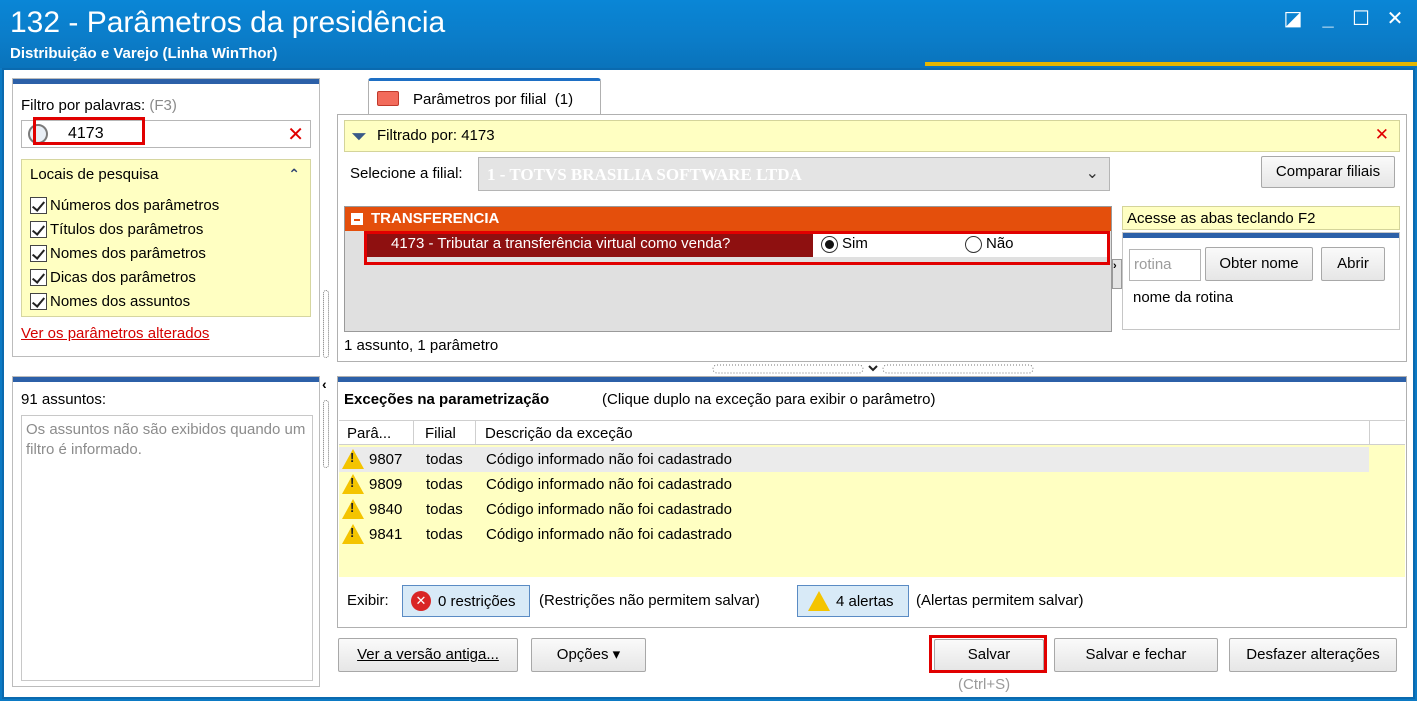  Describe the element at coordinates (649, 600) in the screenshot. I see `restrictions-note: (Restrições não permitem salvar)` at that location.